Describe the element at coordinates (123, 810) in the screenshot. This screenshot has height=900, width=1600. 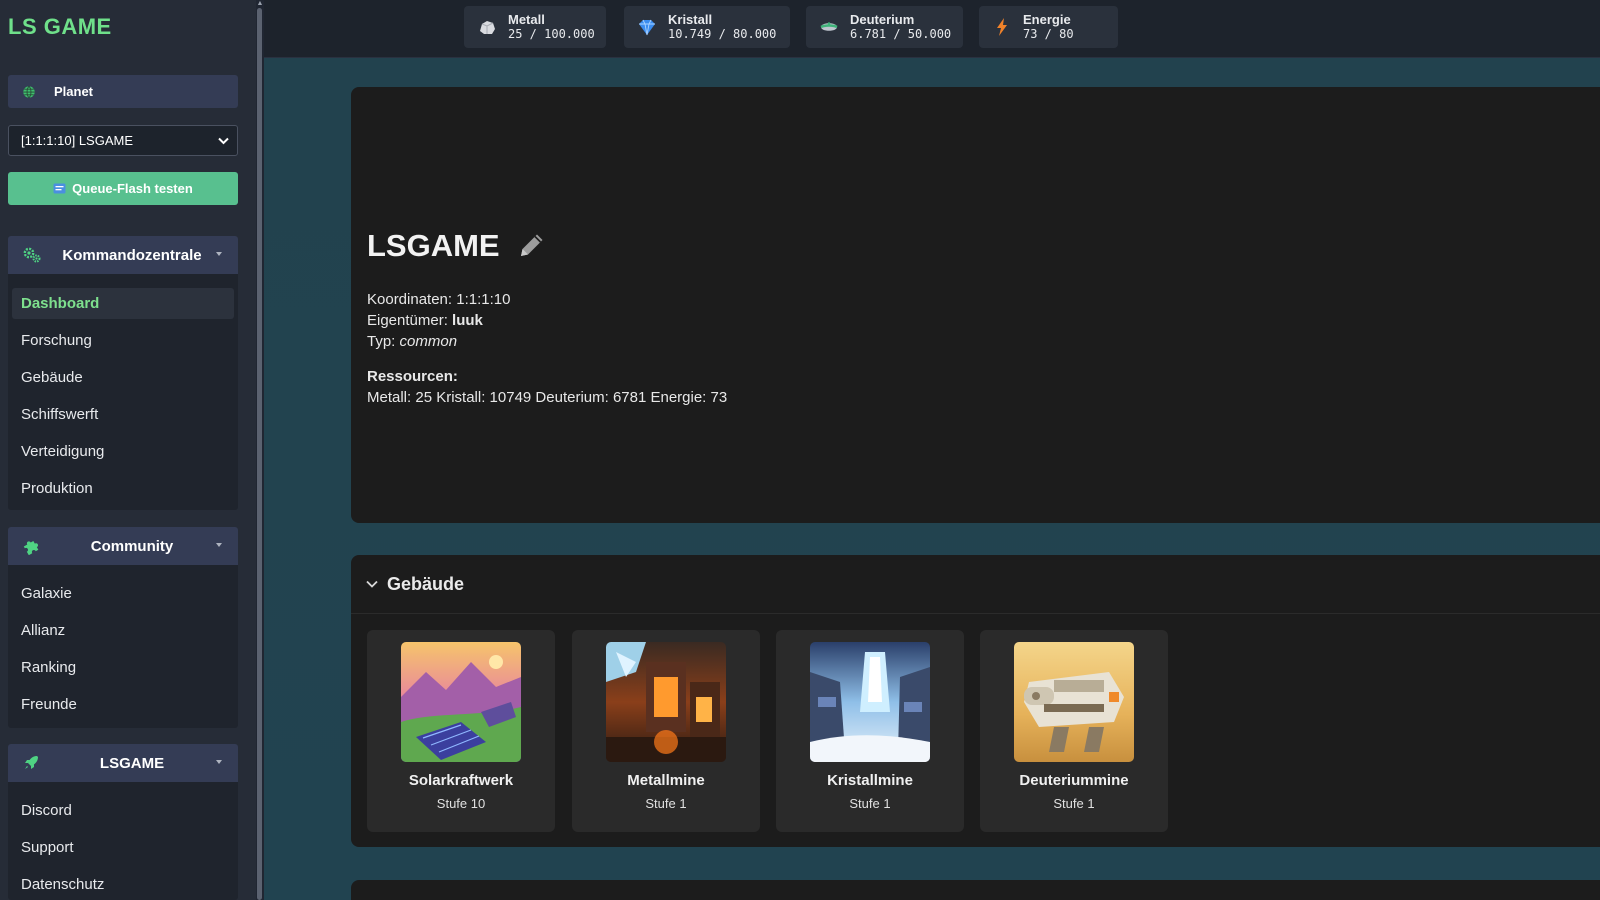
I see `nav-item-discord: Discord` at that location.